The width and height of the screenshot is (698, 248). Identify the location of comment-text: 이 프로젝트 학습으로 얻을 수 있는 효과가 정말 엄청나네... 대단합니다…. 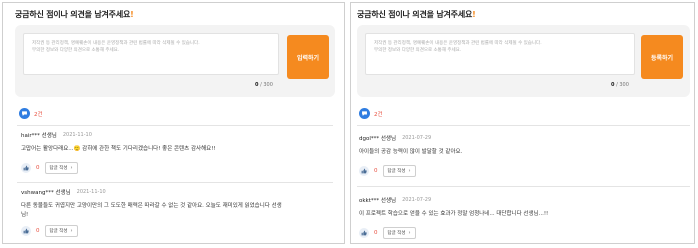
(454, 214).